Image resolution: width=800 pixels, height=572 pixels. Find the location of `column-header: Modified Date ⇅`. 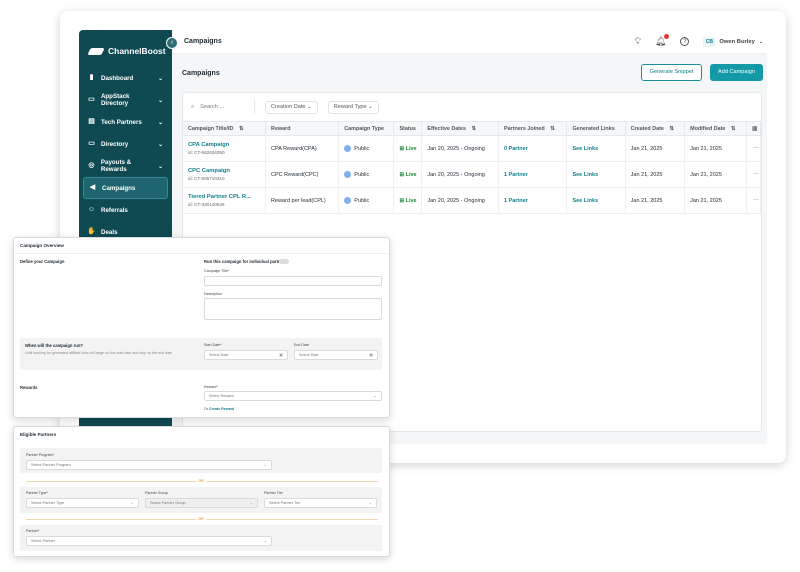

column-header: Modified Date ⇅ is located at coordinates (716, 128).